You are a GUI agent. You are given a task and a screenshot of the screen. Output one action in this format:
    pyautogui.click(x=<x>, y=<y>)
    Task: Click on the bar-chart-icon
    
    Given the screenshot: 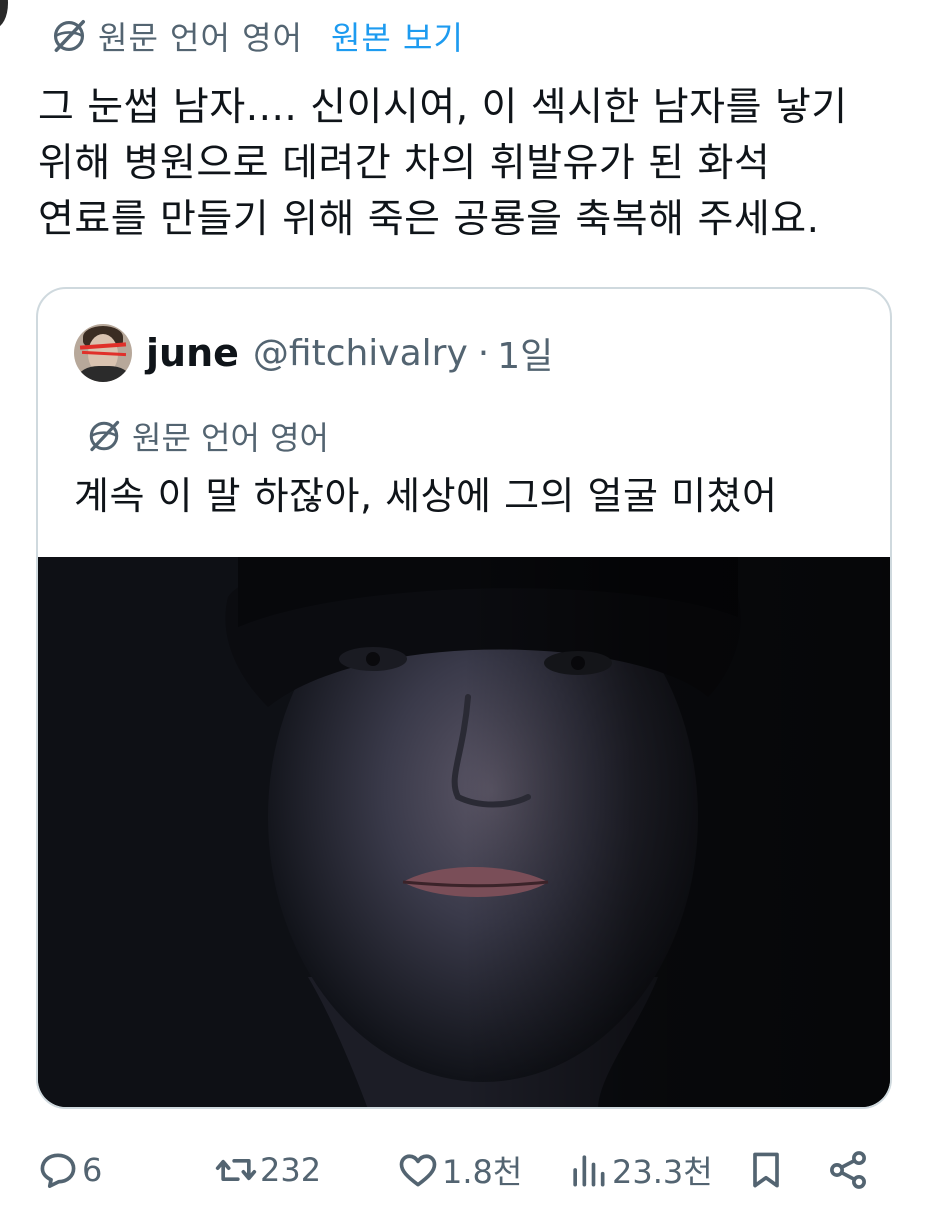 What is the action you would take?
    pyautogui.click(x=589, y=1171)
    